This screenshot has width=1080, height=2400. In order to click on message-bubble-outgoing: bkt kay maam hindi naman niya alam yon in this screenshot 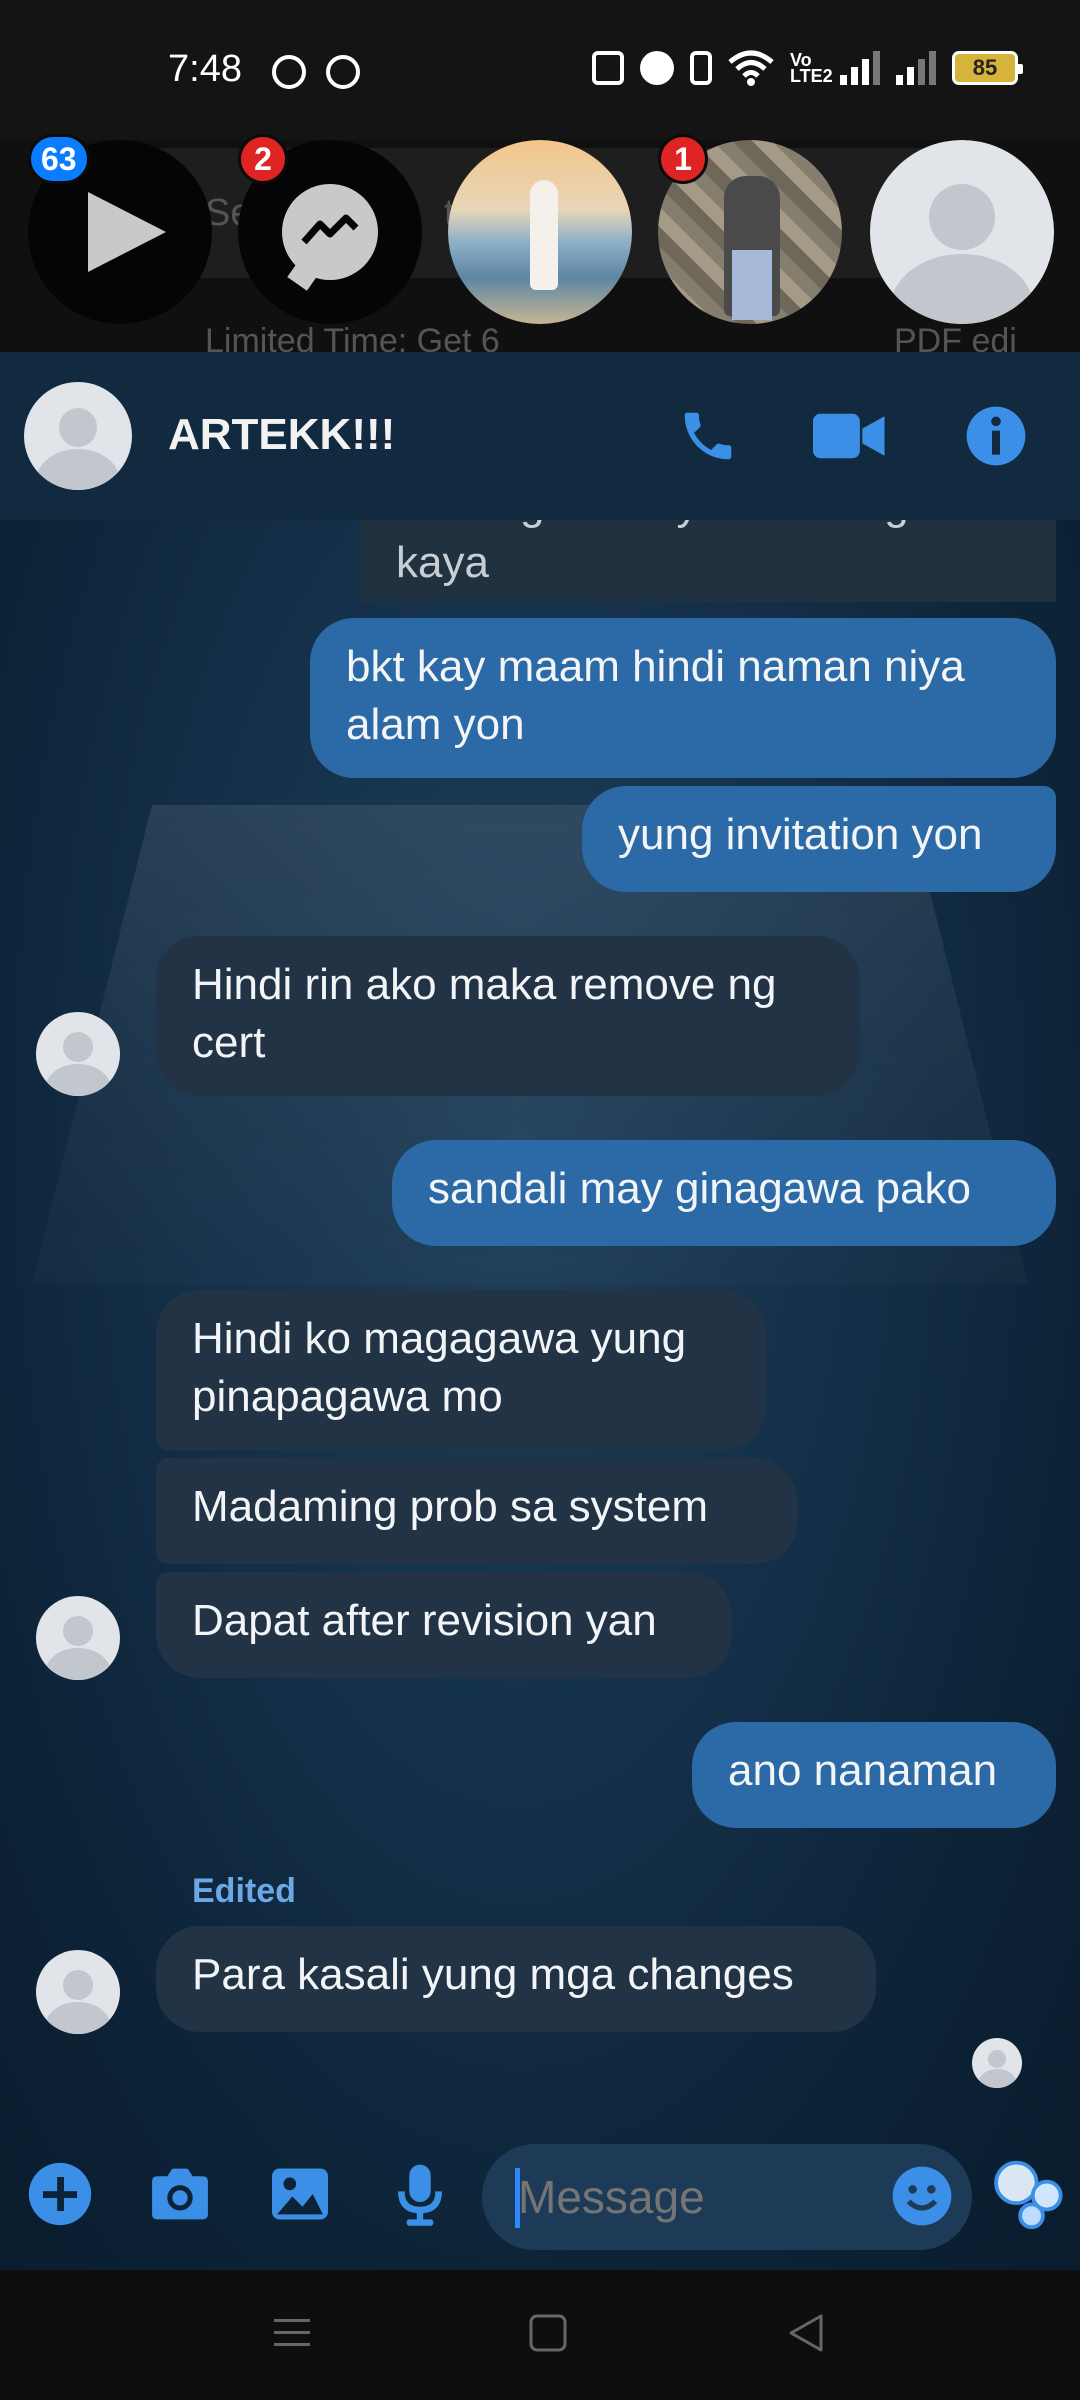, I will do `click(683, 698)`.